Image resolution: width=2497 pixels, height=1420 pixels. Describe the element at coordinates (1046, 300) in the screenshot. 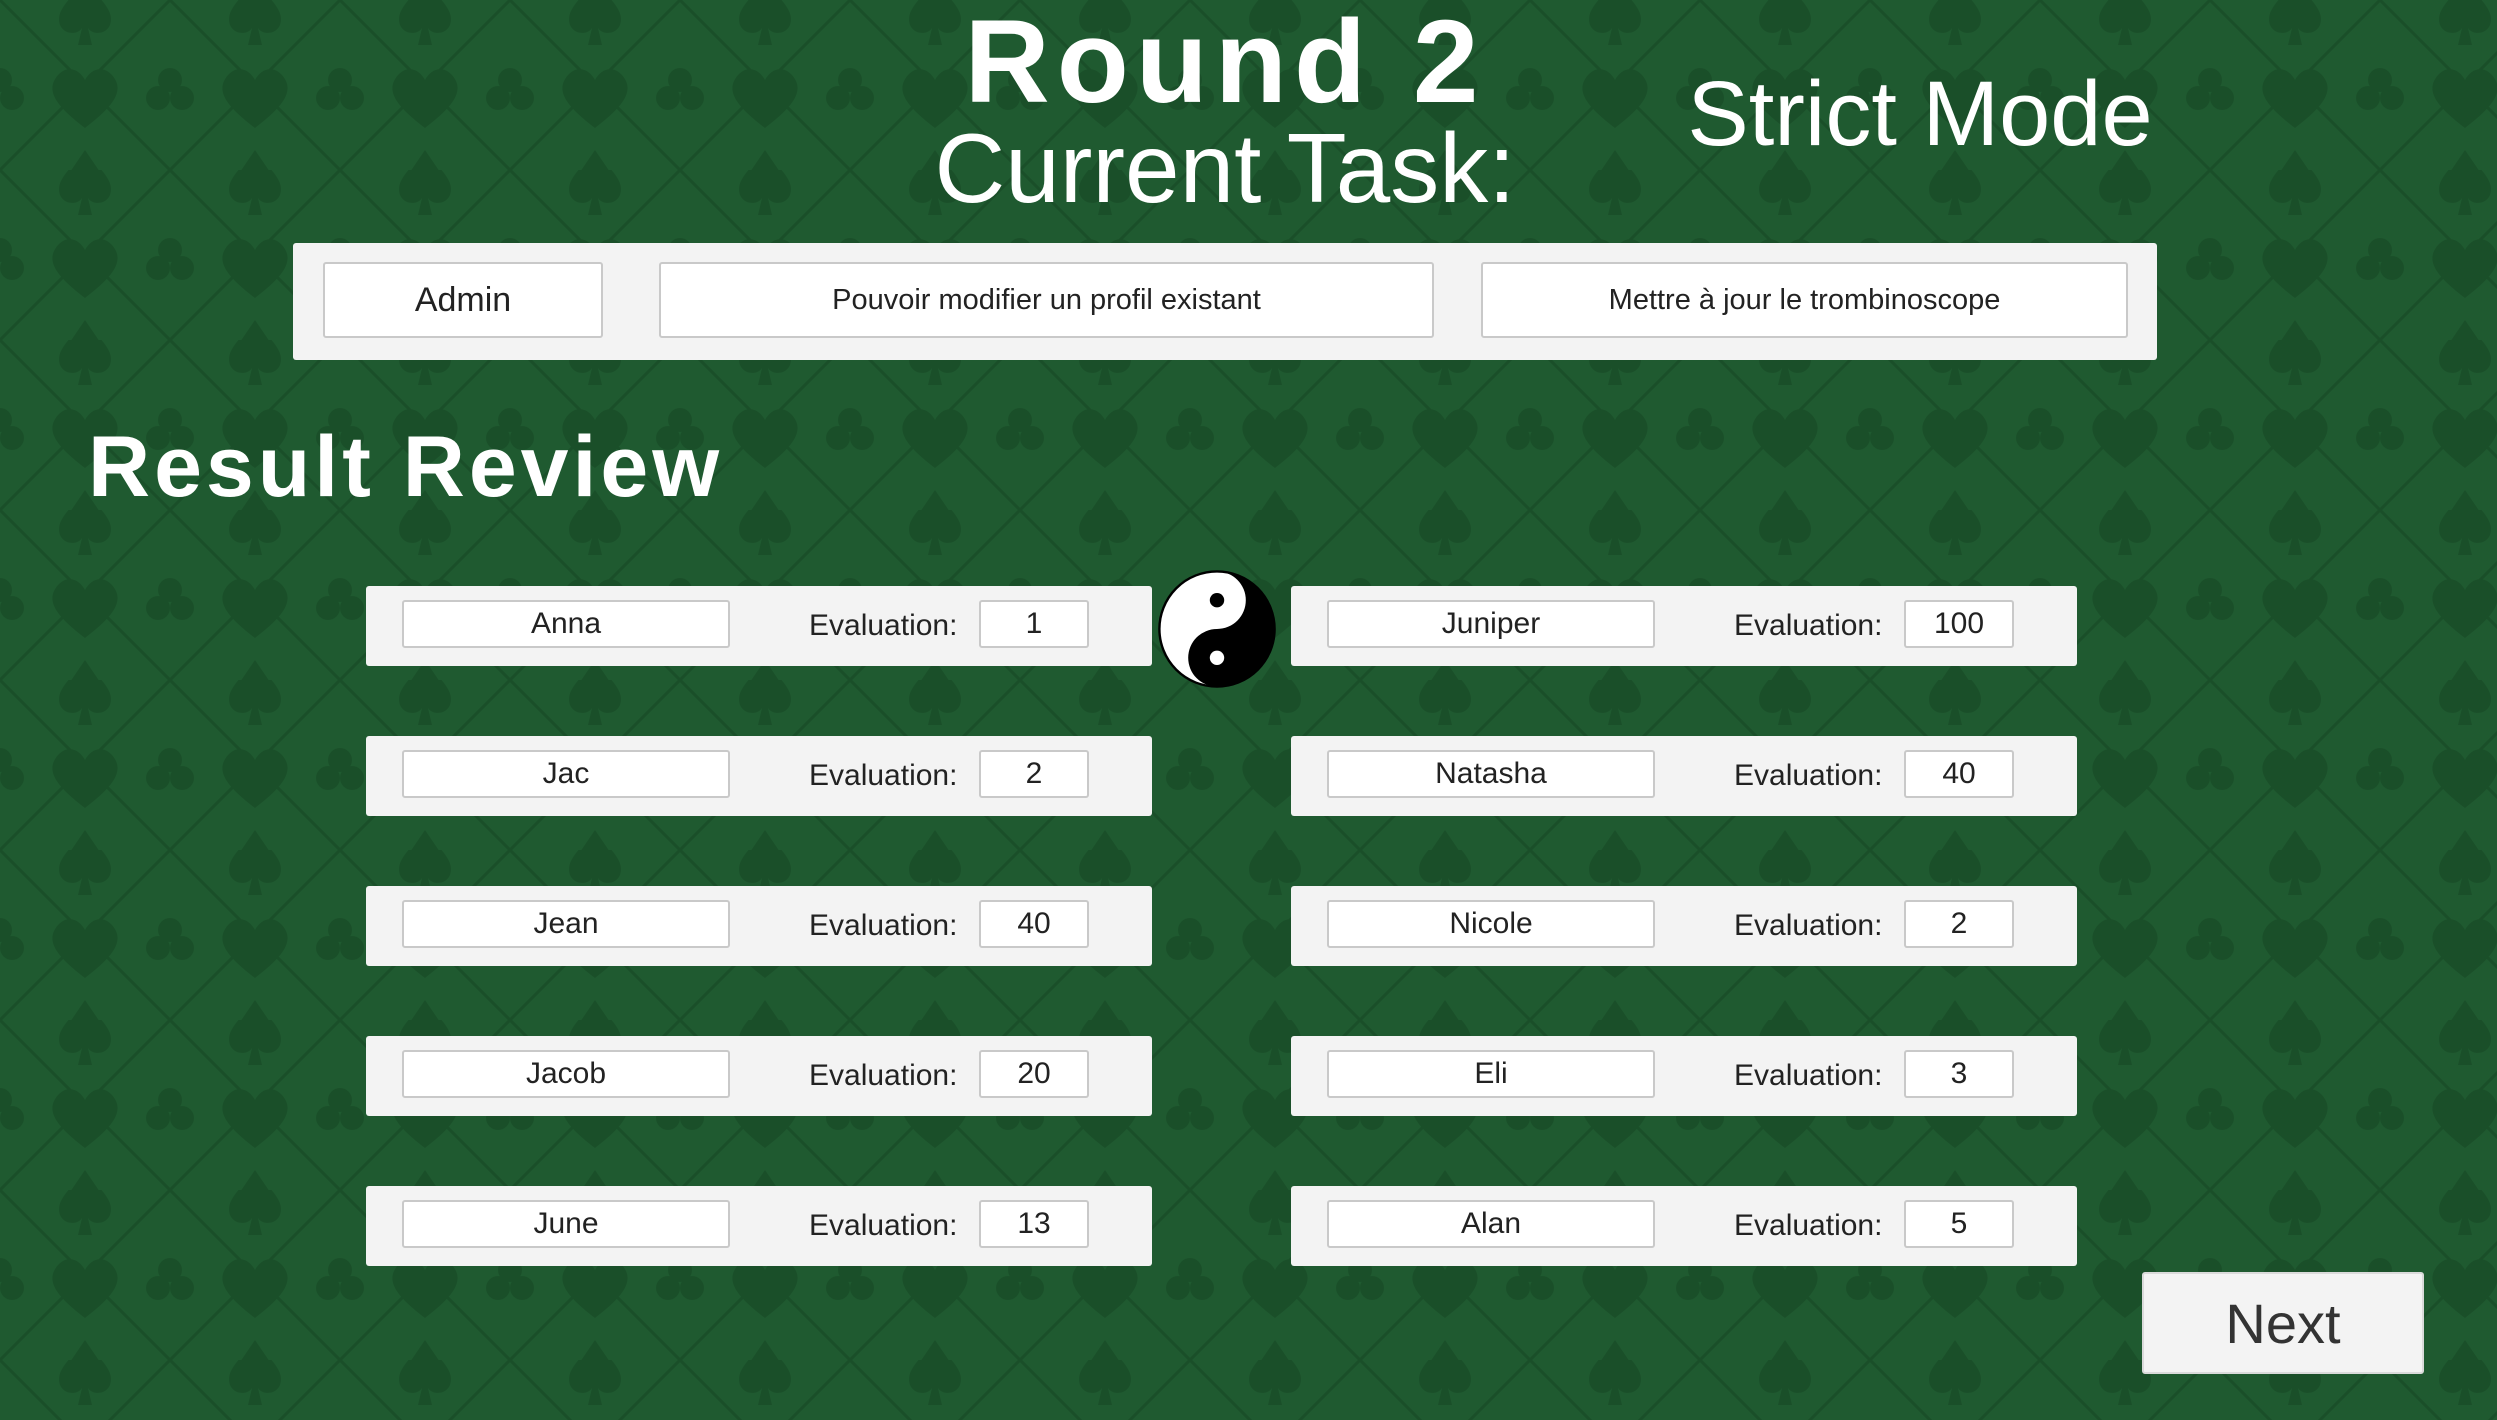

I see `task-goal-box: Pouvoir modifier un profil existant` at that location.